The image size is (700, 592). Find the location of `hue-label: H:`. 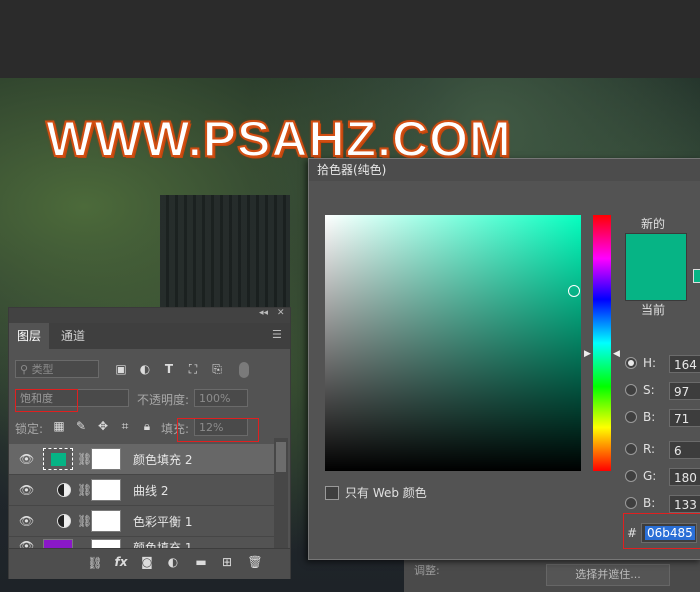

hue-label: H: is located at coordinates (650, 363).